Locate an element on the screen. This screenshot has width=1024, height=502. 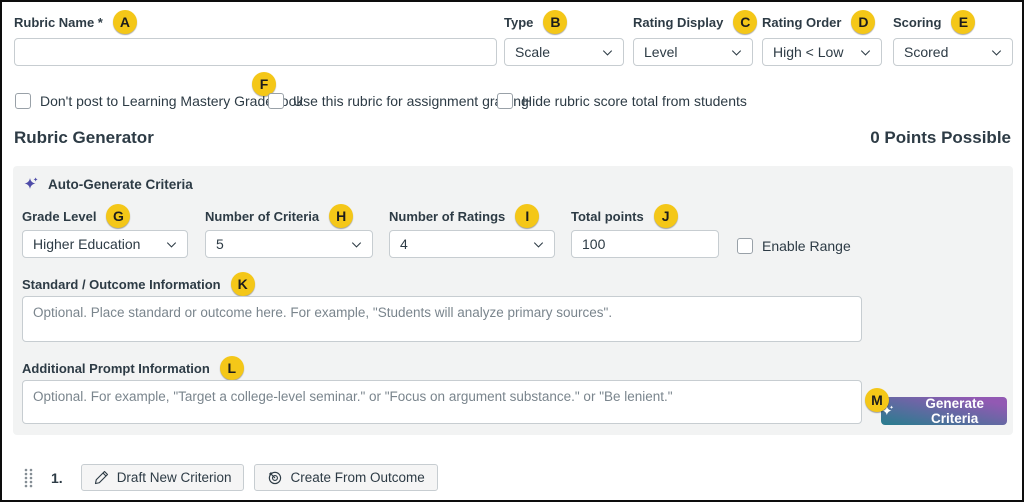
generate-criteria-button: Generate Criteria is located at coordinates (944, 411).